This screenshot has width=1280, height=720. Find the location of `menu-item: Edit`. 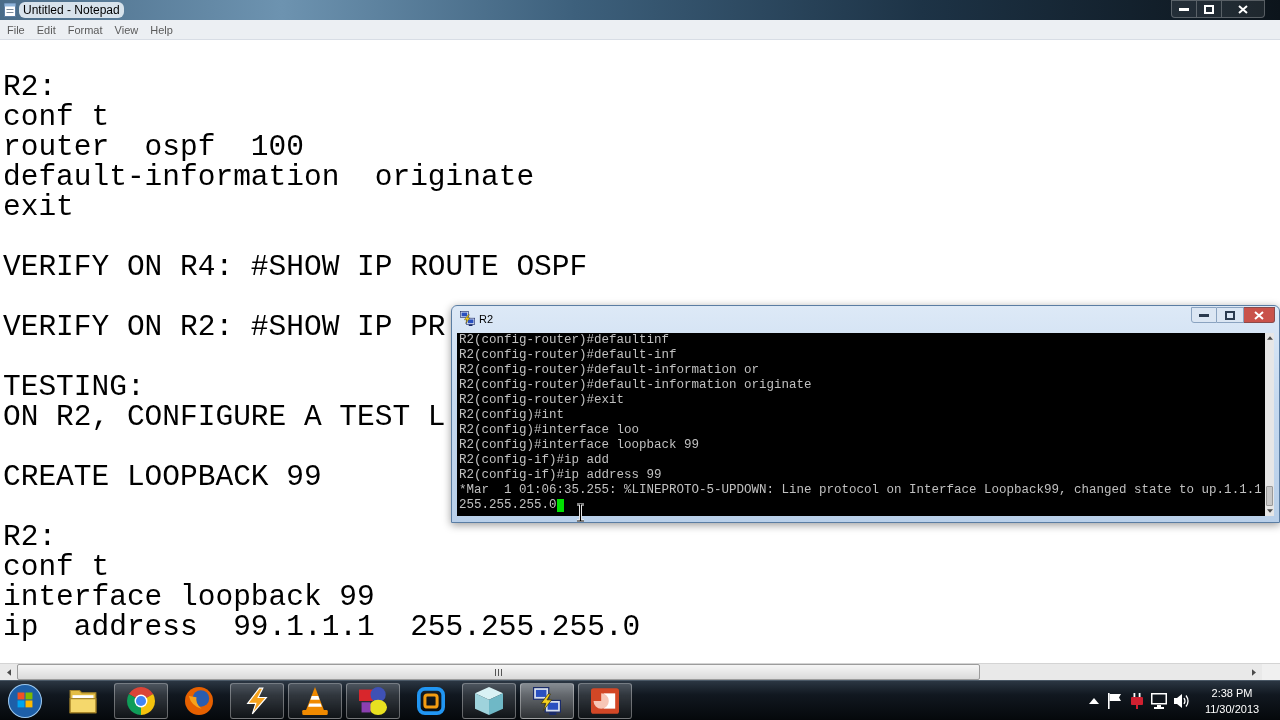

menu-item: Edit is located at coordinates (46, 29).